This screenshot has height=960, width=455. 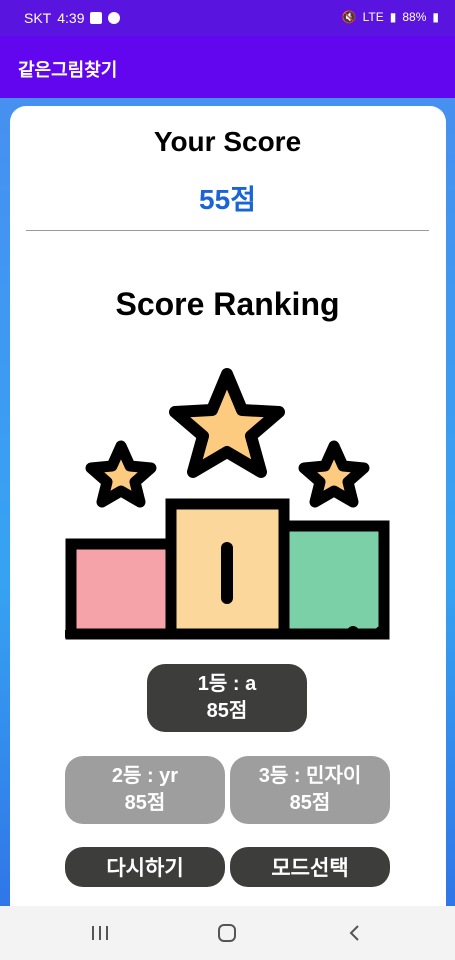 I want to click on navigation-bar, so click(x=227, y=933).